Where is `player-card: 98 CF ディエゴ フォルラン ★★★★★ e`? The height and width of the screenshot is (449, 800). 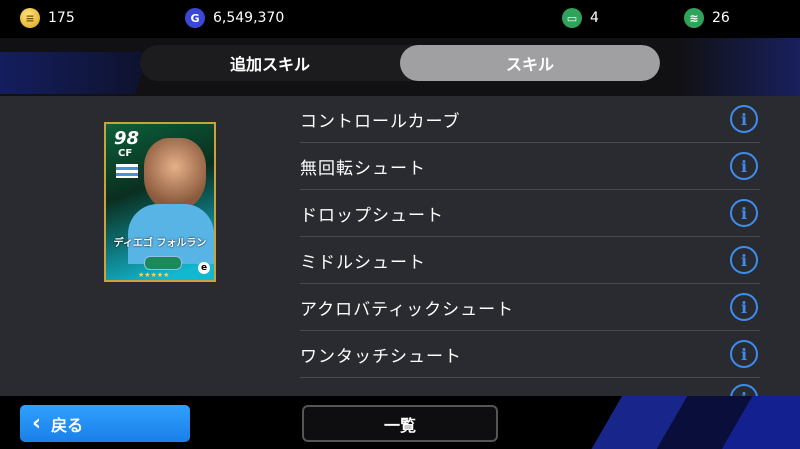
player-card: 98 CF ディエゴ フォルラン ★★★★★ e is located at coordinates (160, 202).